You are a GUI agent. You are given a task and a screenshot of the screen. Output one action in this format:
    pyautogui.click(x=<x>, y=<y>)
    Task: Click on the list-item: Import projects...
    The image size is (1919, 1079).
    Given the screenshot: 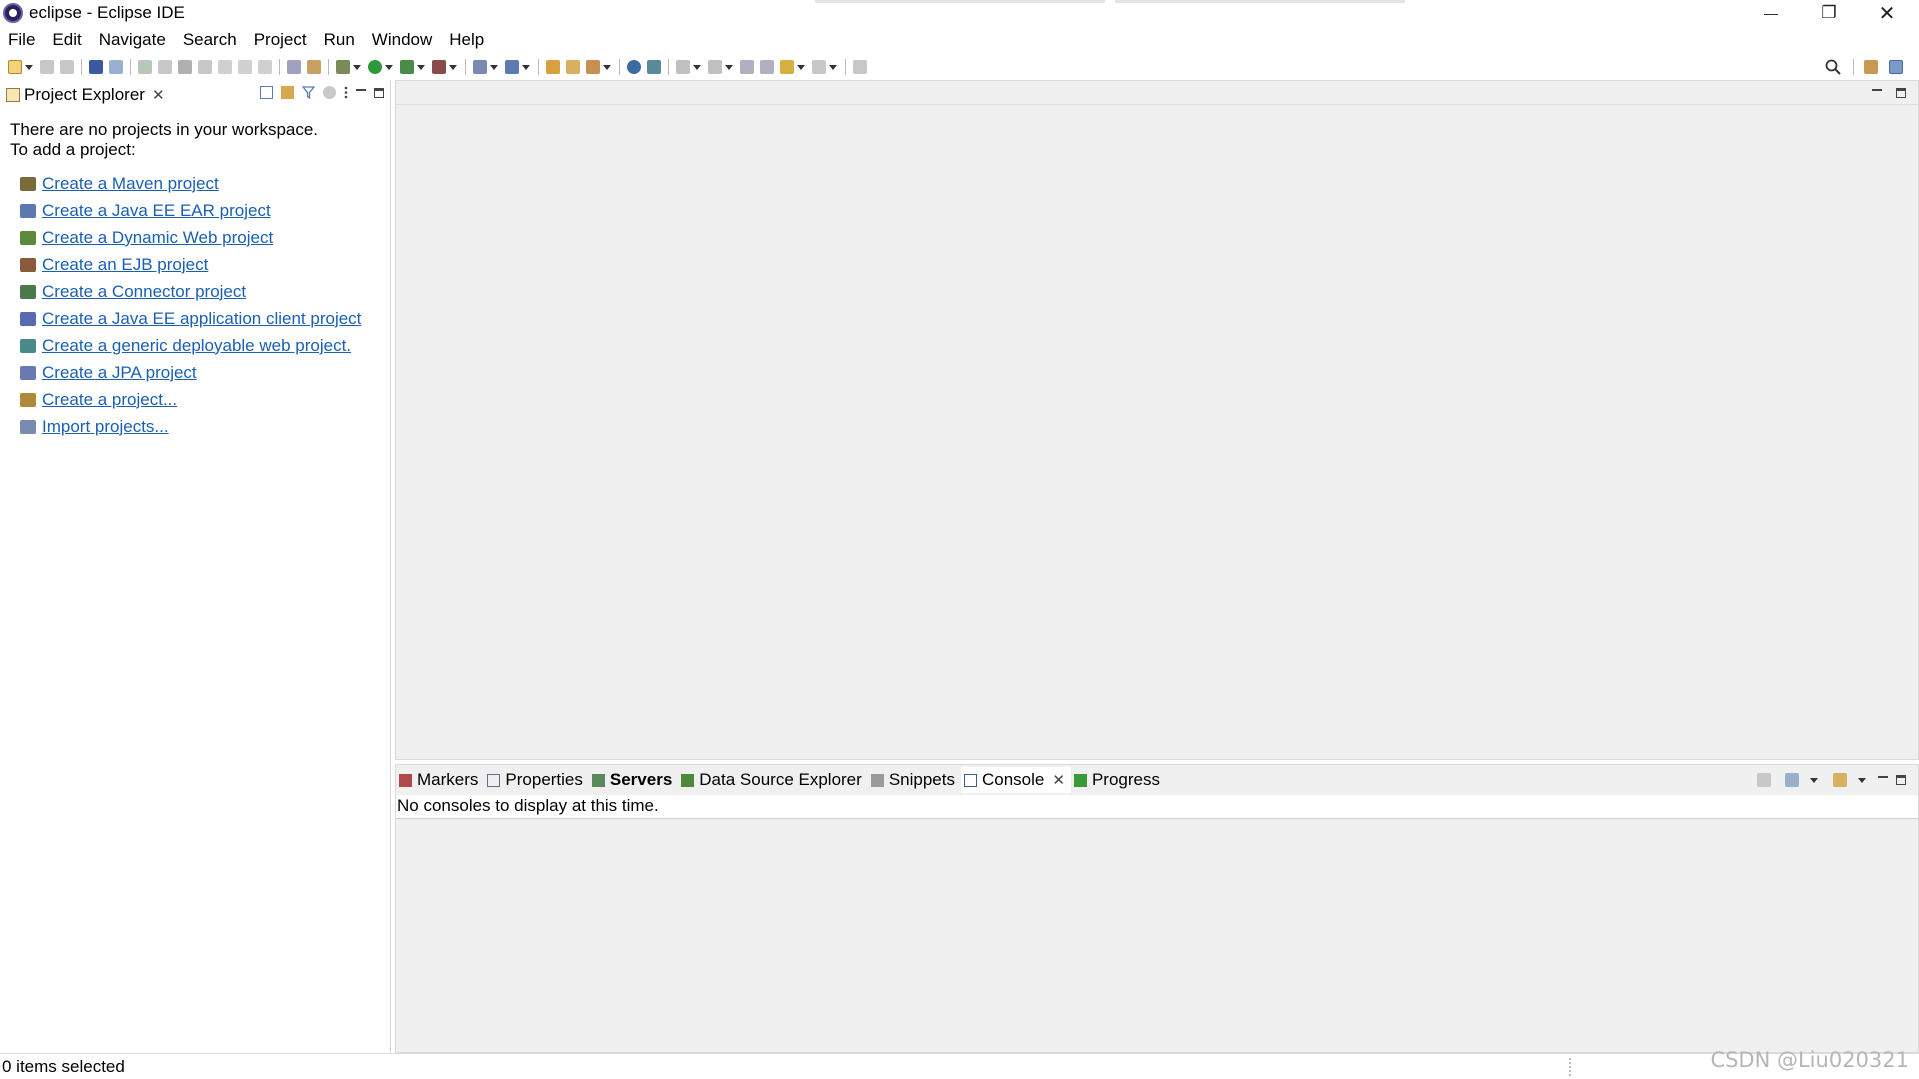 What is the action you would take?
    pyautogui.click(x=190, y=426)
    